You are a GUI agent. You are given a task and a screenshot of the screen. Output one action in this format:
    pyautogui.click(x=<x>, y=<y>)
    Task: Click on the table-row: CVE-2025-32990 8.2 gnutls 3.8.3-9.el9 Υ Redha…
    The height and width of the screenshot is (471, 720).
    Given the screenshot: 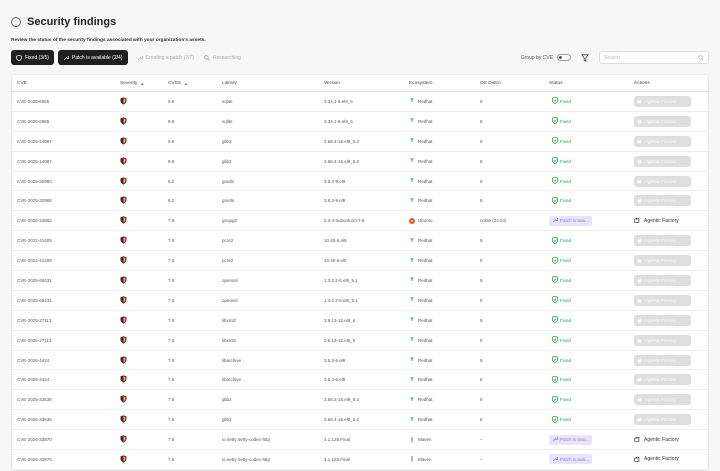 What is the action you would take?
    pyautogui.click(x=360, y=182)
    